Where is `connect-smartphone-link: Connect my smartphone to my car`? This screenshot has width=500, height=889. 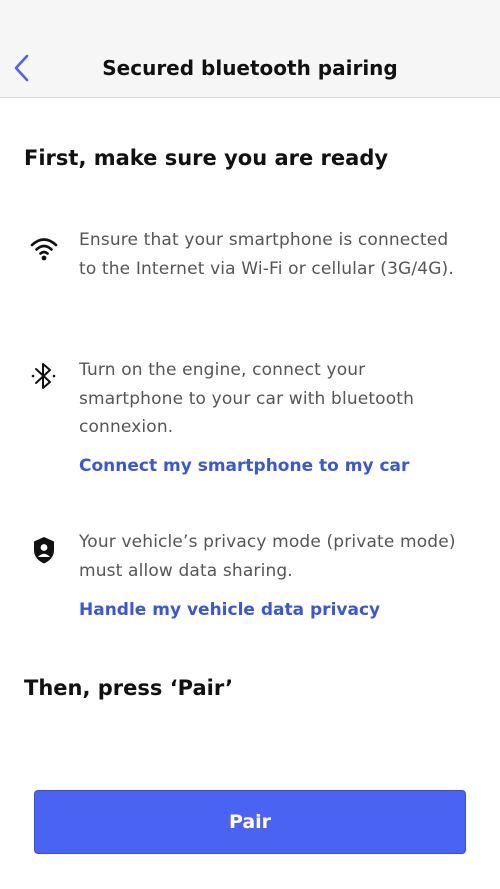 connect-smartphone-link: Connect my smartphone to my car is located at coordinates (244, 466).